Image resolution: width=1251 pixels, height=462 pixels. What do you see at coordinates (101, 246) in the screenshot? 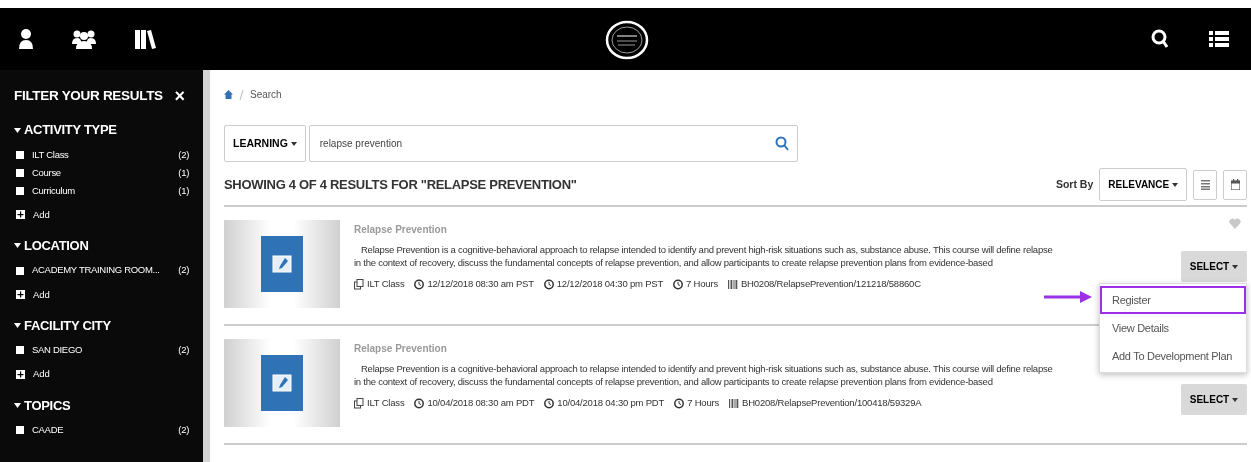
I see `filter-group-header: LOCATION` at bounding box center [101, 246].